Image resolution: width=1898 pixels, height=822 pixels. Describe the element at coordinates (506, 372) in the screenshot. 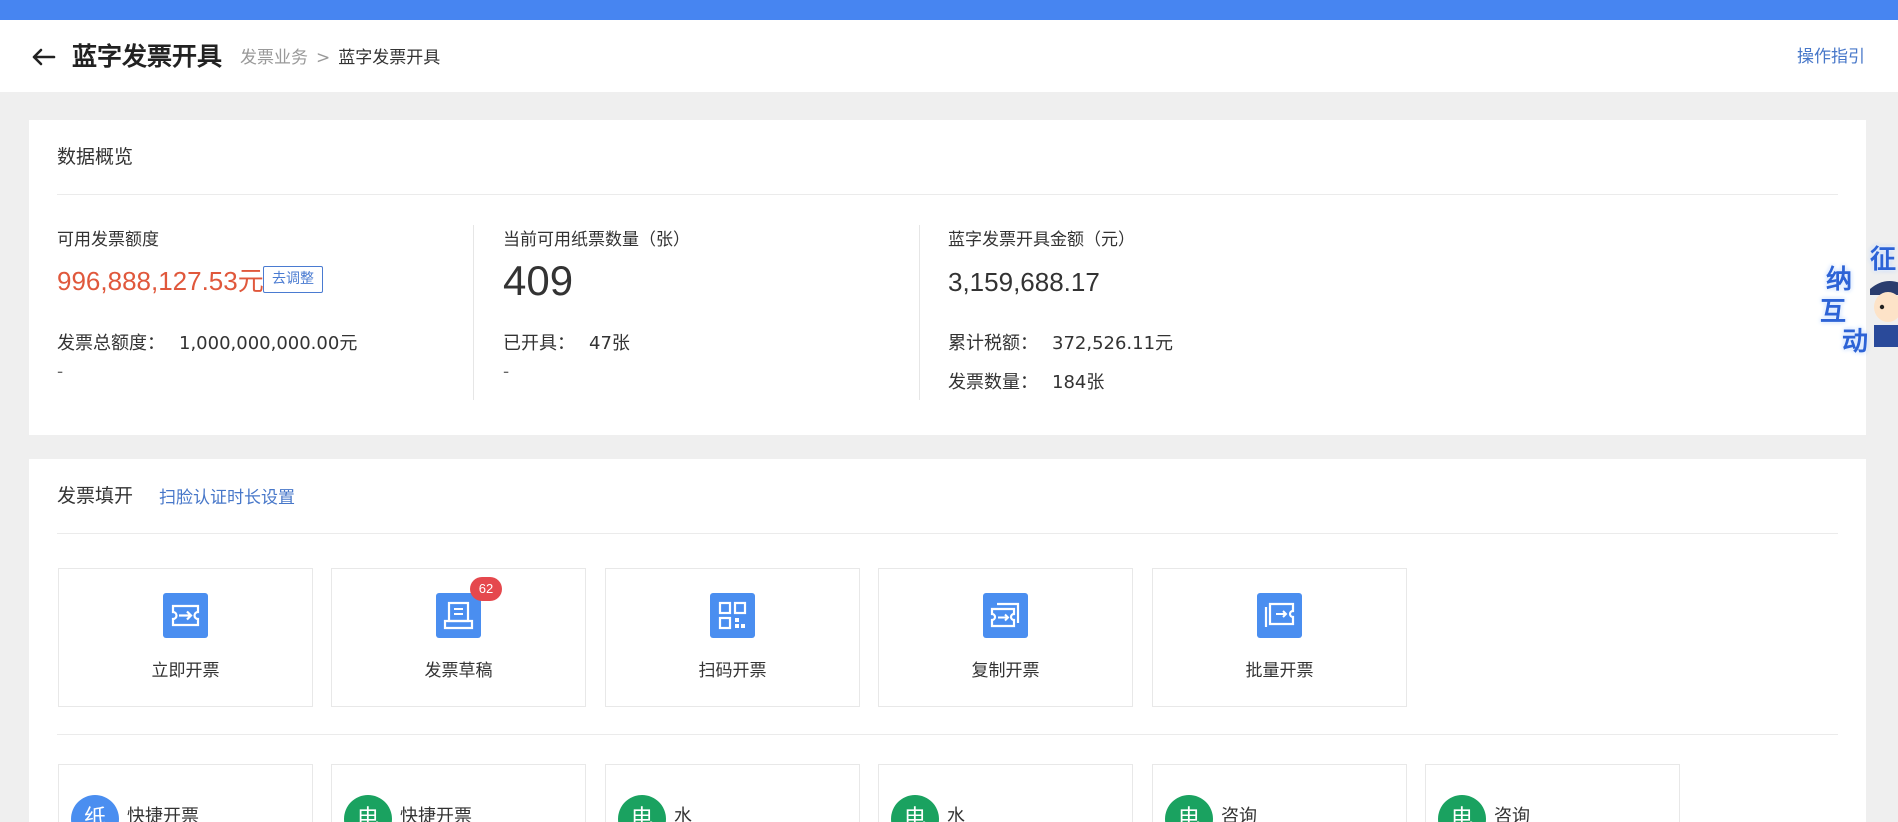

I see `paper-extra: -` at that location.